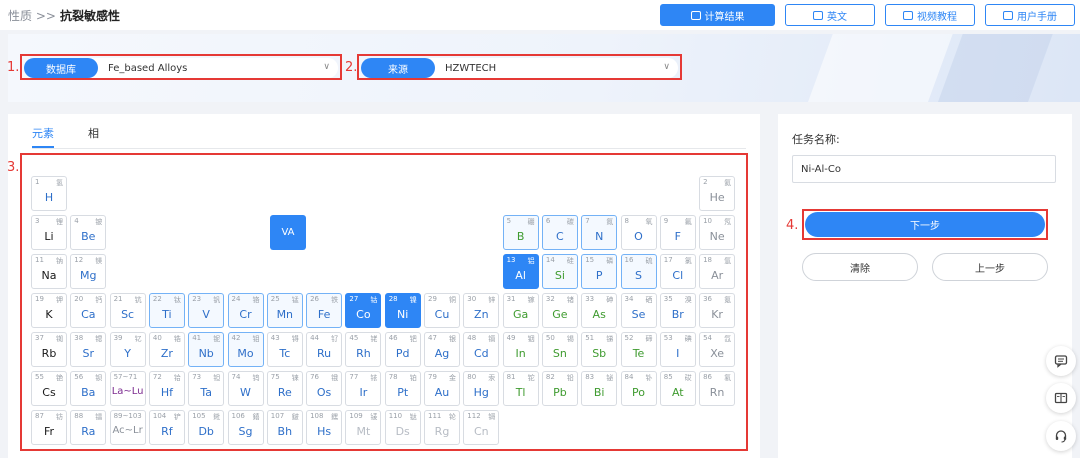  Describe the element at coordinates (717, 388) in the screenshot. I see `element-rn: 86 氡 Rn` at that location.